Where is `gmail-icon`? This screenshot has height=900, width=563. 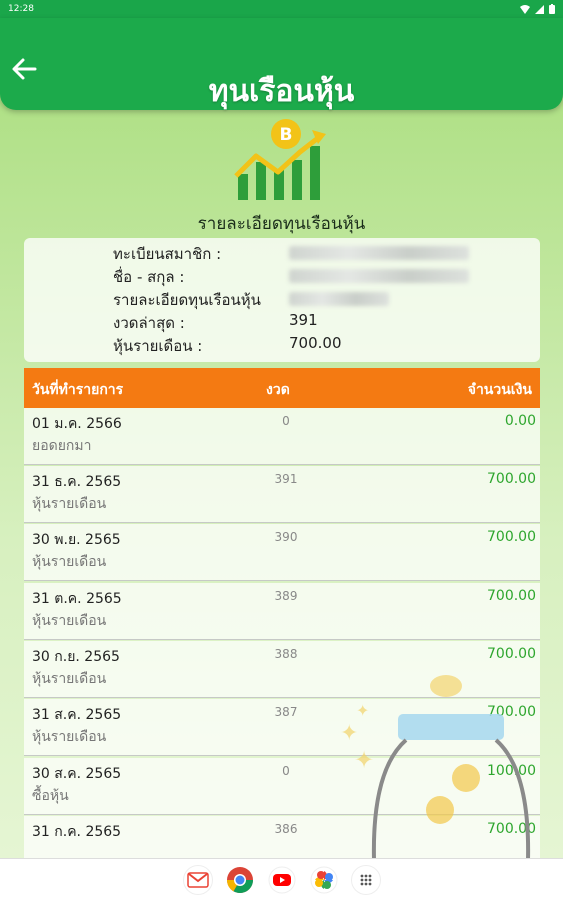 gmail-icon is located at coordinates (197, 879).